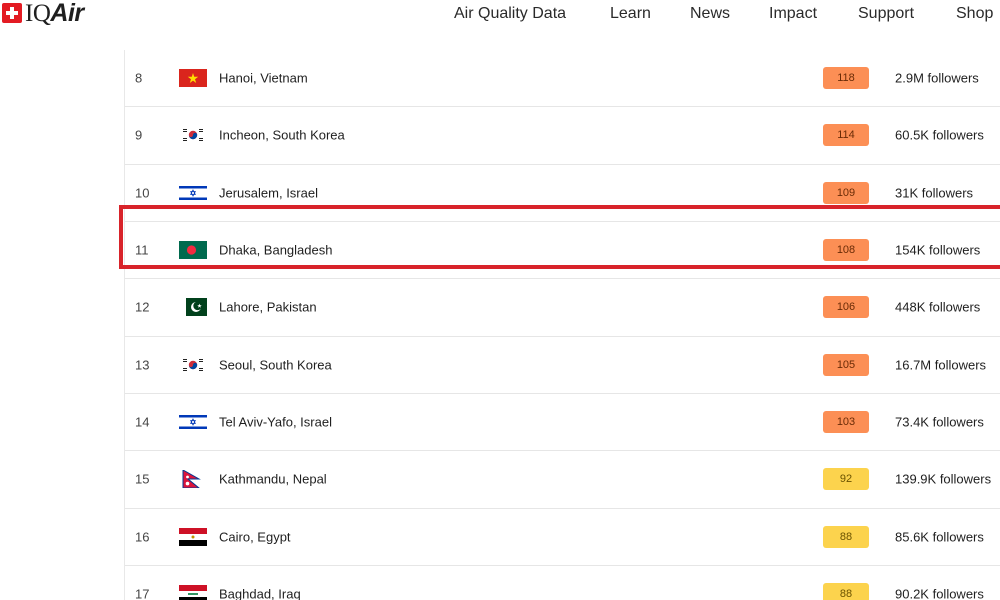  I want to click on city-name-link: Incheon, South Korea, so click(282, 135).